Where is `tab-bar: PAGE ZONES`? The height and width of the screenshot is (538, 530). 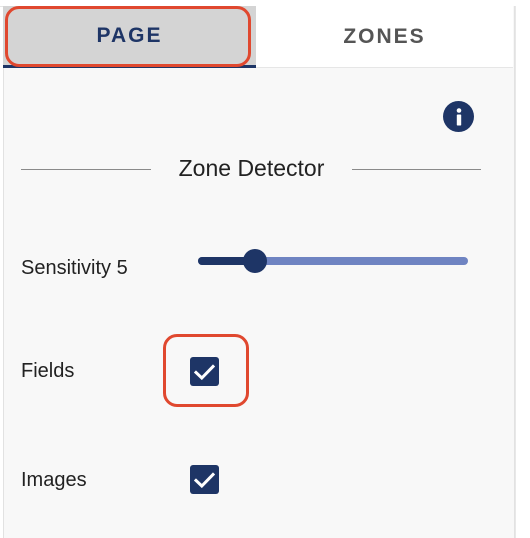 tab-bar: PAGE ZONES is located at coordinates (258, 37).